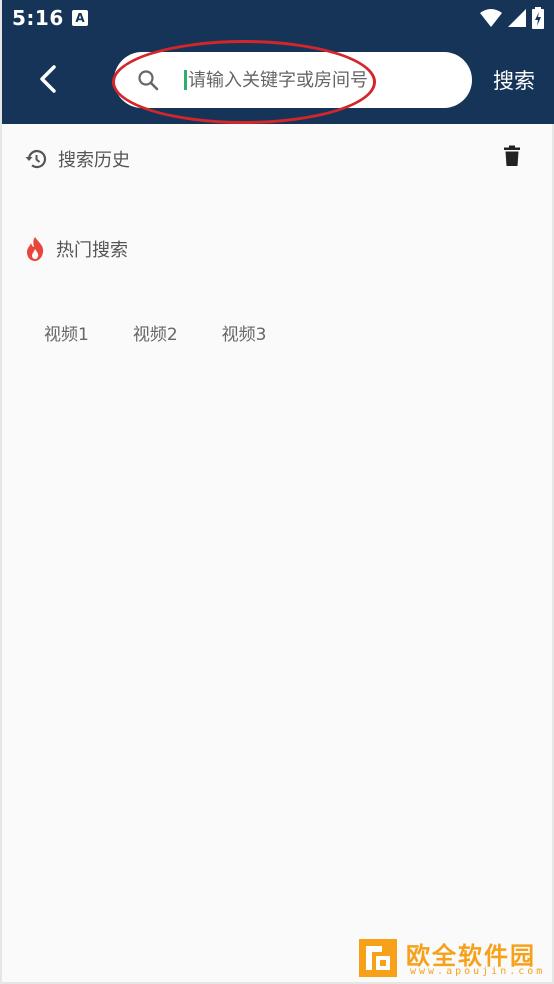 The image size is (554, 984). What do you see at coordinates (35, 249) in the screenshot?
I see `fire-icon` at bounding box center [35, 249].